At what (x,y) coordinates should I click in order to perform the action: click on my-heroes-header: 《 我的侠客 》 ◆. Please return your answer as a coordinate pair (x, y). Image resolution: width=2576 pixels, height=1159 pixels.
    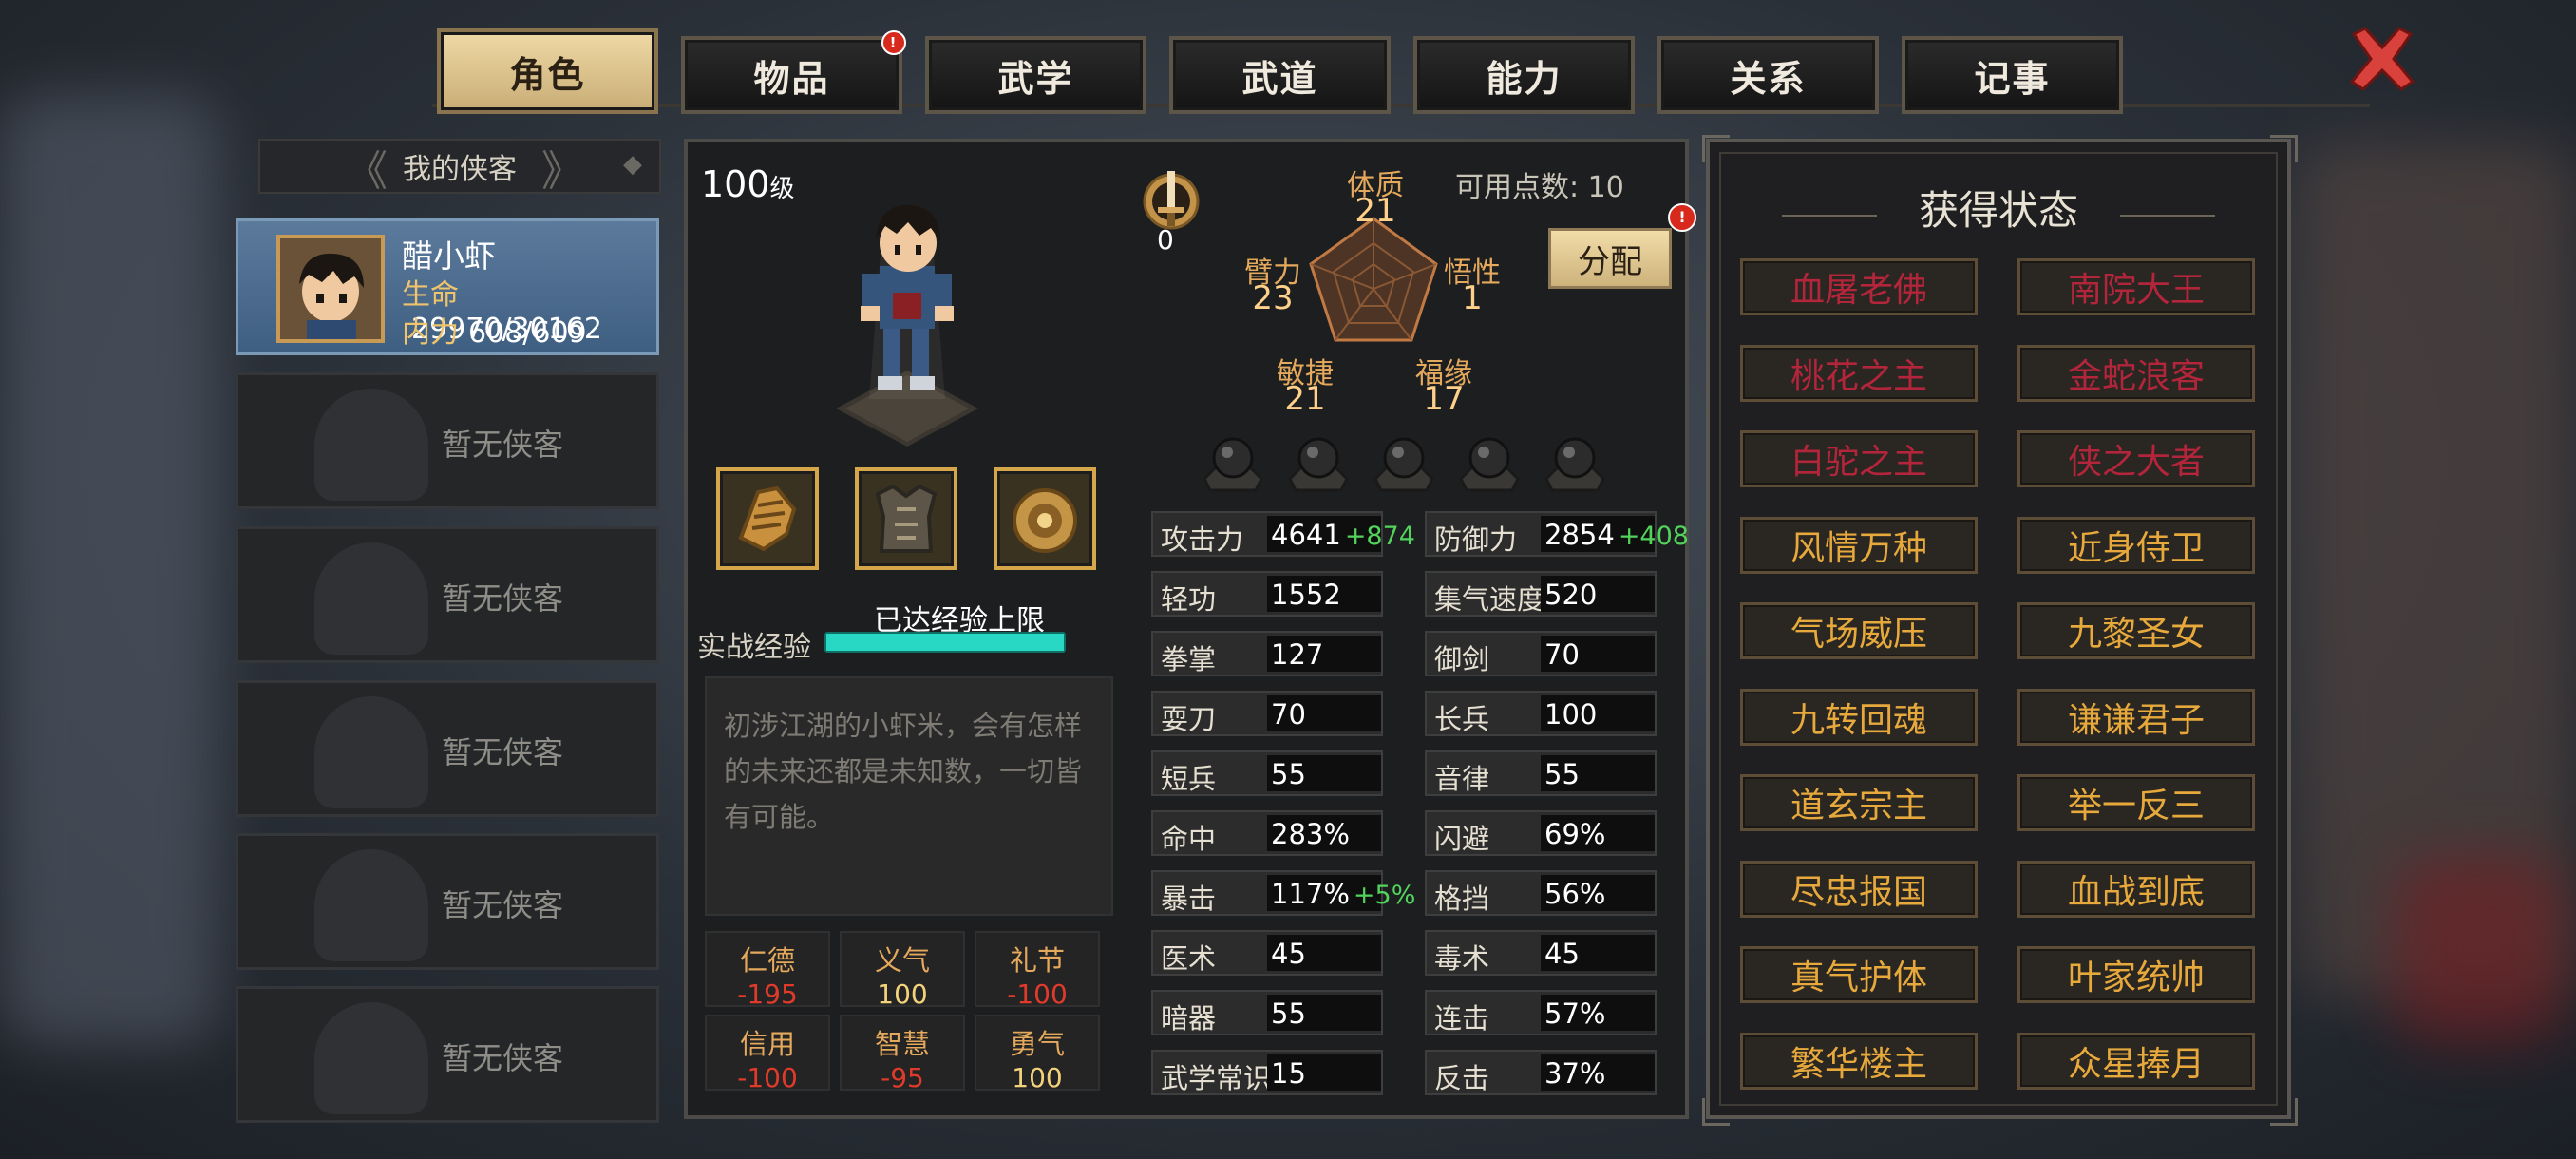
    Looking at the image, I should click on (459, 167).